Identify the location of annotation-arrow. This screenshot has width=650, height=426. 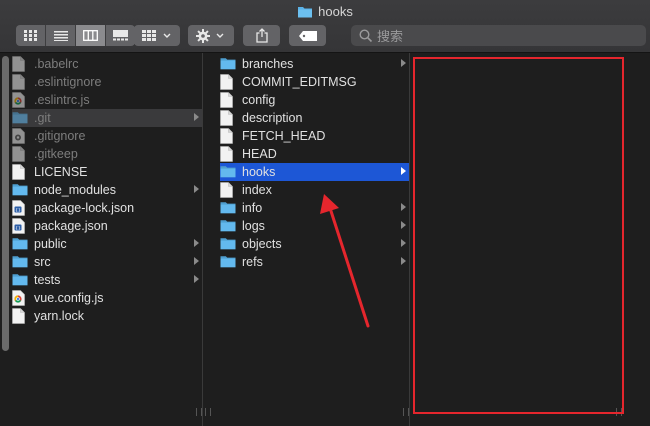
(345, 261).